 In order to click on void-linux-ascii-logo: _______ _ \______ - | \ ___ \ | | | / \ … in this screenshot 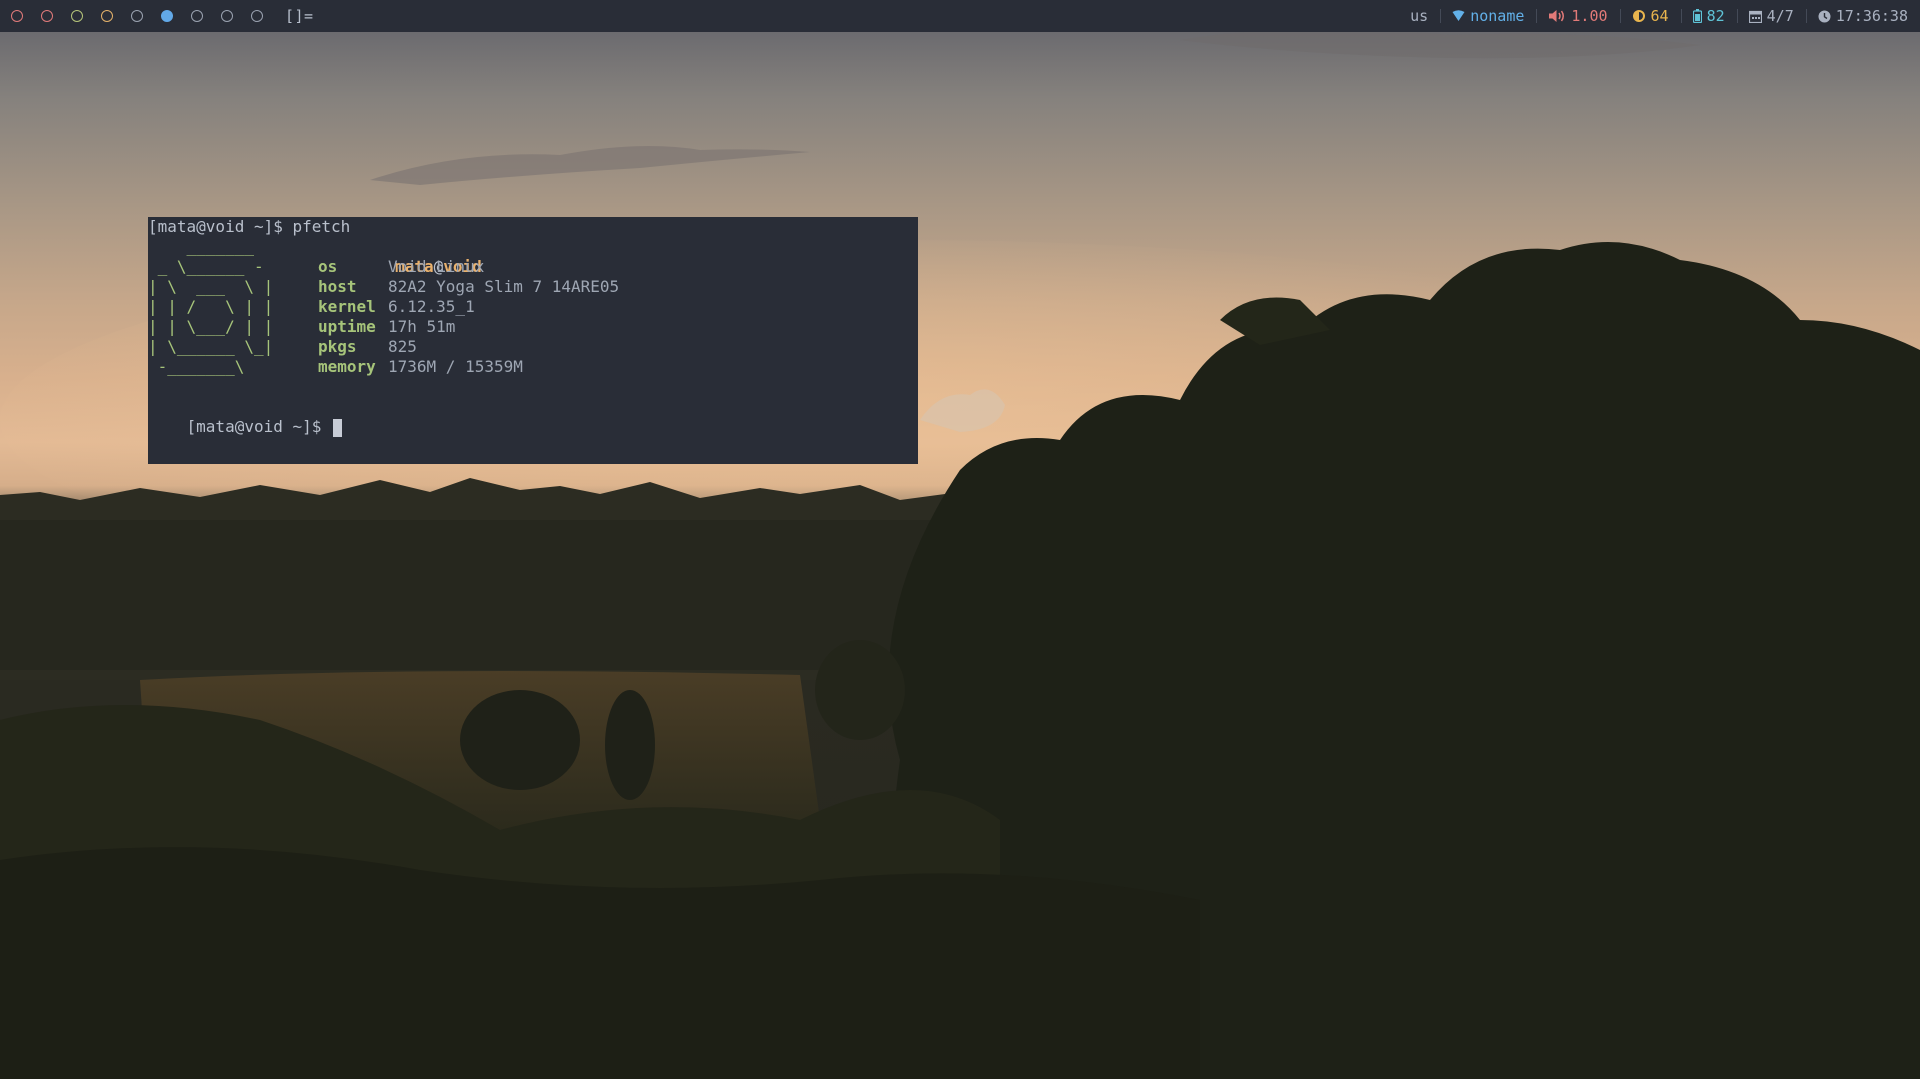, I will do `click(211, 306)`.